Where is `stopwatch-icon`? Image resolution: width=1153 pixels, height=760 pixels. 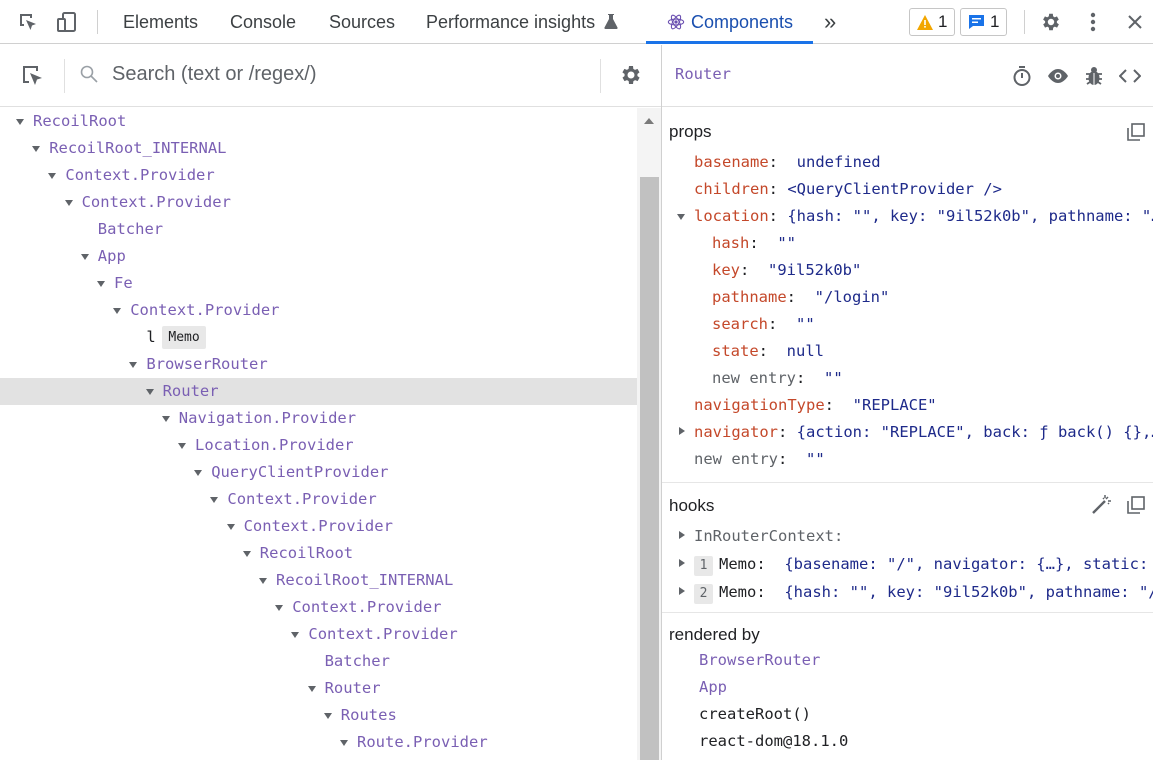
stopwatch-icon is located at coordinates (1022, 76).